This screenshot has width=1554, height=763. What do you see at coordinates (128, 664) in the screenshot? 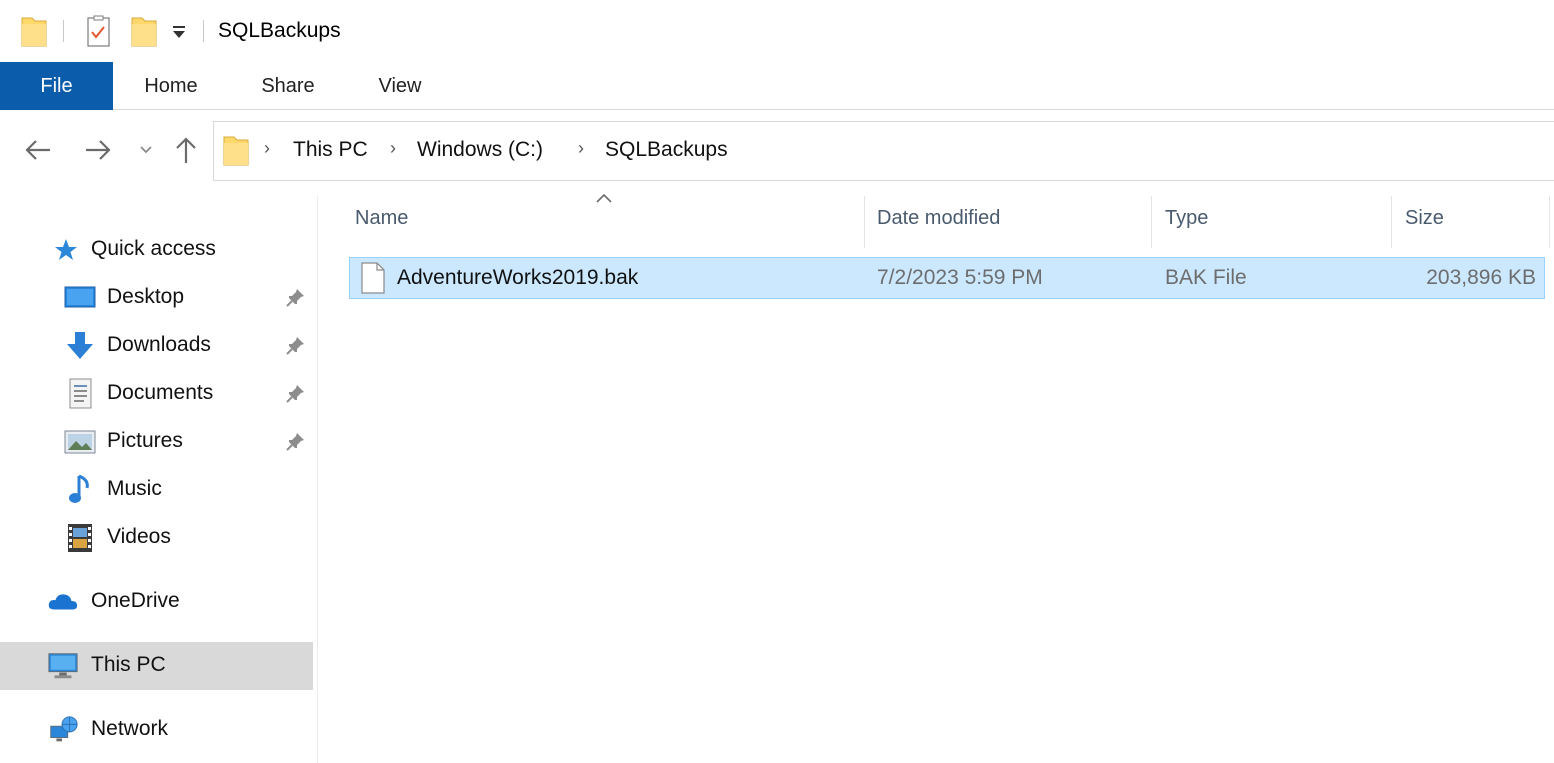
I see `nav-label: This PC` at bounding box center [128, 664].